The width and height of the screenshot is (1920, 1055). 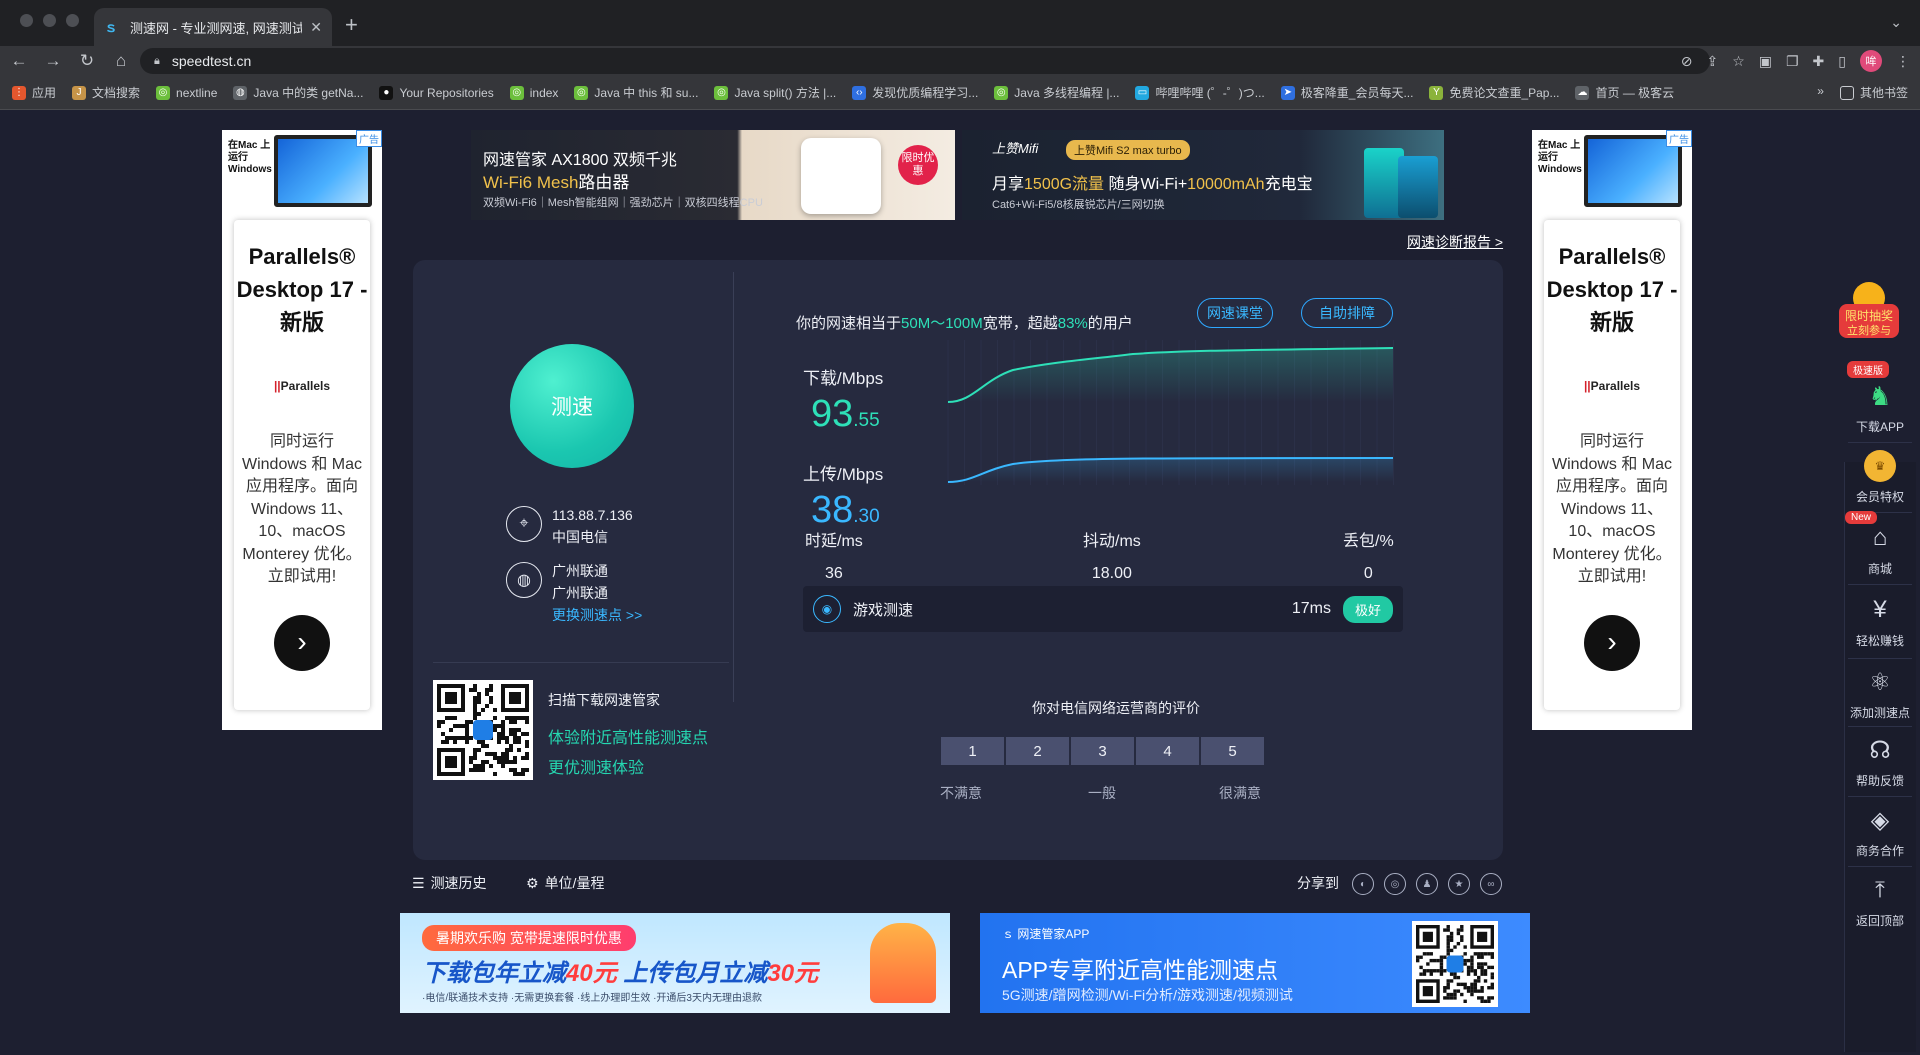 What do you see at coordinates (1903, 61) in the screenshot?
I see `menu-icon: ⋮` at bounding box center [1903, 61].